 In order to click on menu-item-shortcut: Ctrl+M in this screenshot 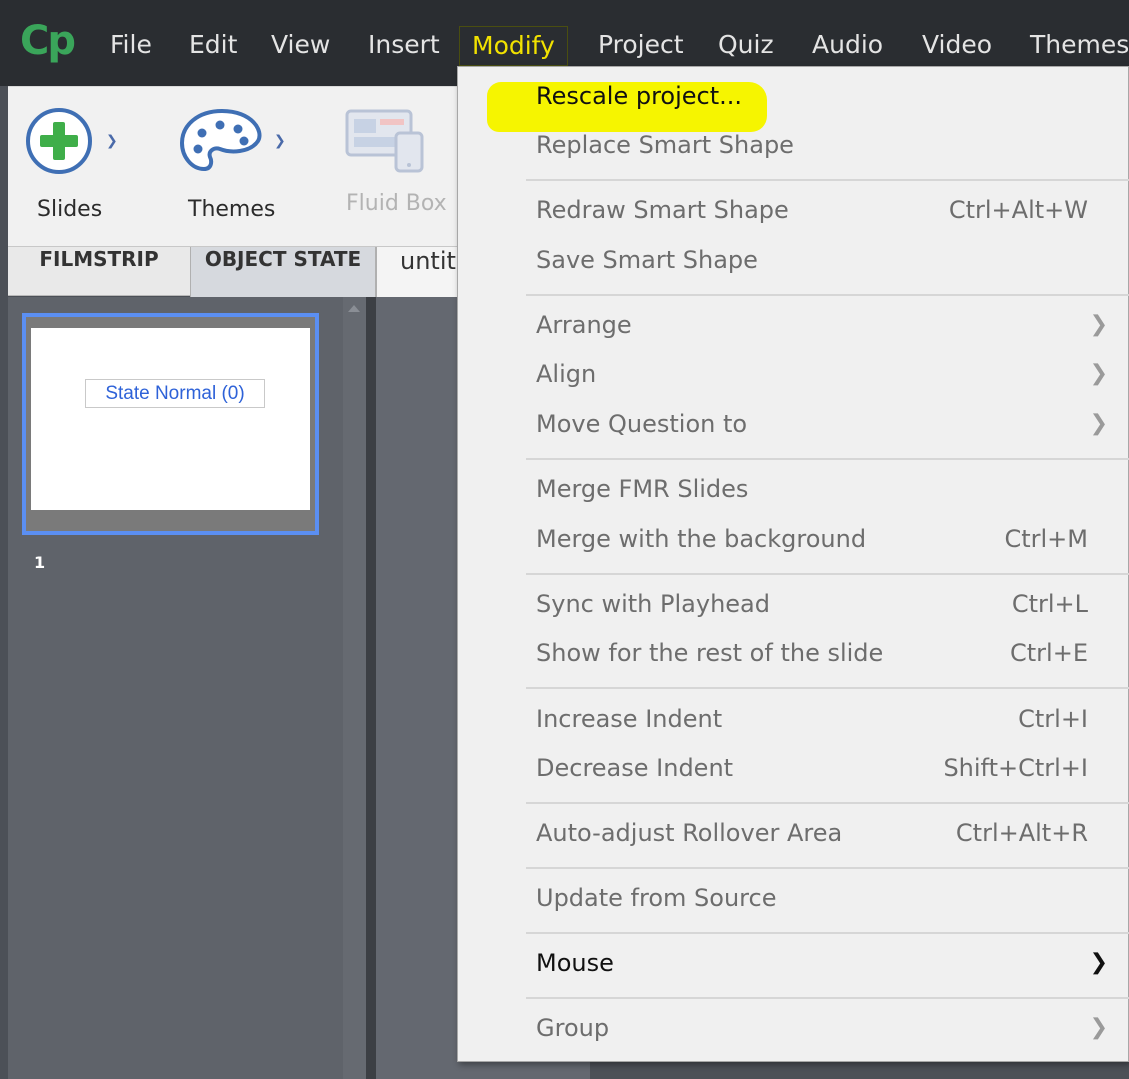, I will do `click(1046, 539)`.